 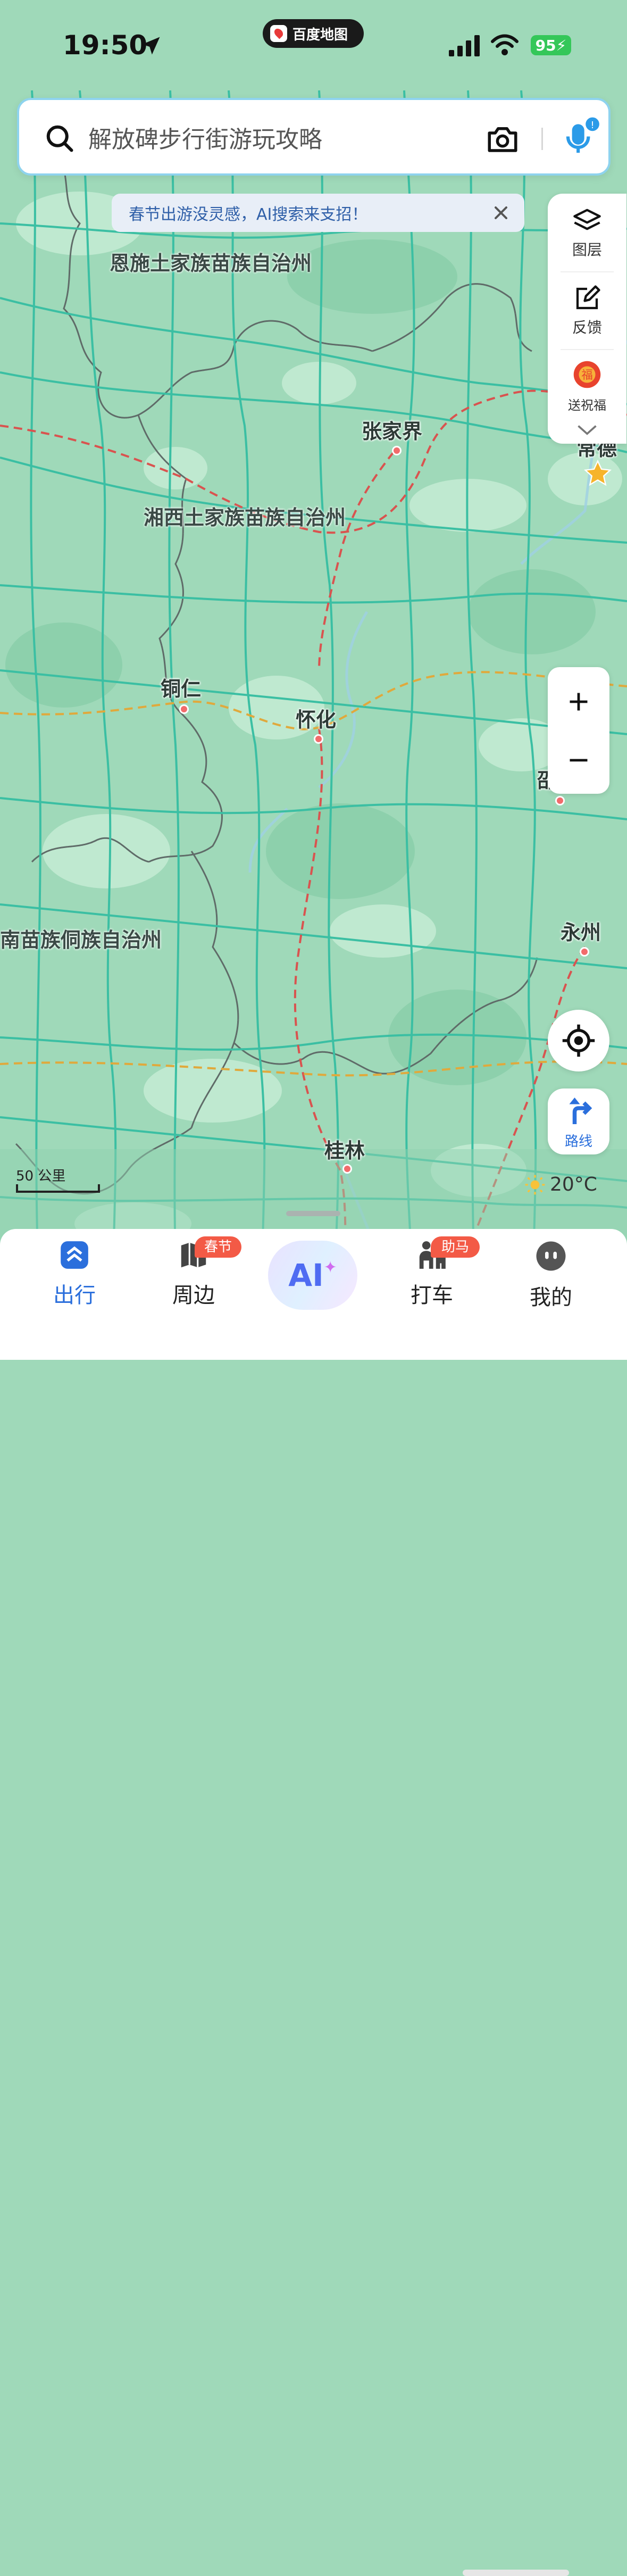 I want to click on profile-icon, so click(x=551, y=1256).